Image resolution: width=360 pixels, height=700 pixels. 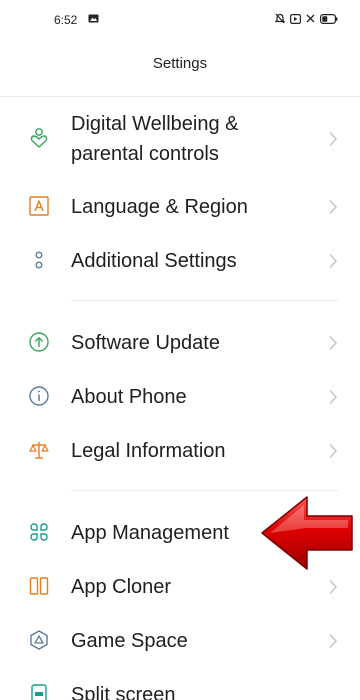 What do you see at coordinates (148, 451) in the screenshot?
I see `settings-item-label: Legal Information` at bounding box center [148, 451].